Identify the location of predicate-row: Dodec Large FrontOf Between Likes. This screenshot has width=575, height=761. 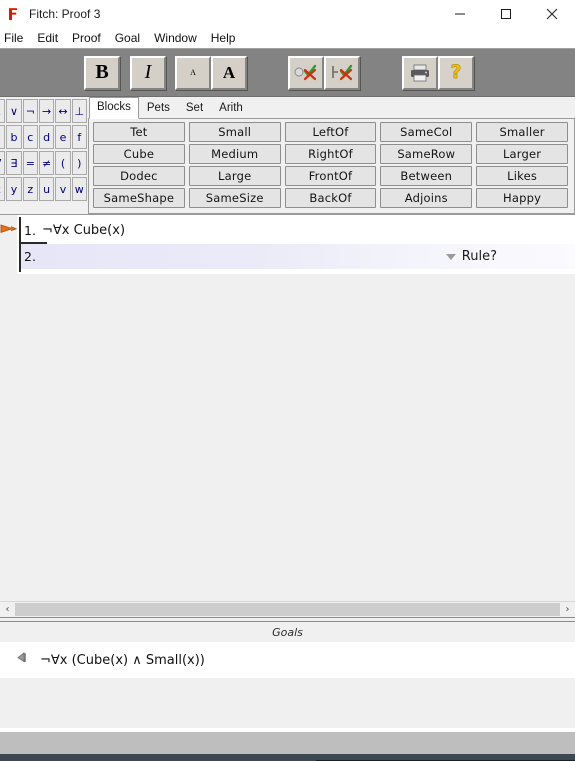
(330, 176).